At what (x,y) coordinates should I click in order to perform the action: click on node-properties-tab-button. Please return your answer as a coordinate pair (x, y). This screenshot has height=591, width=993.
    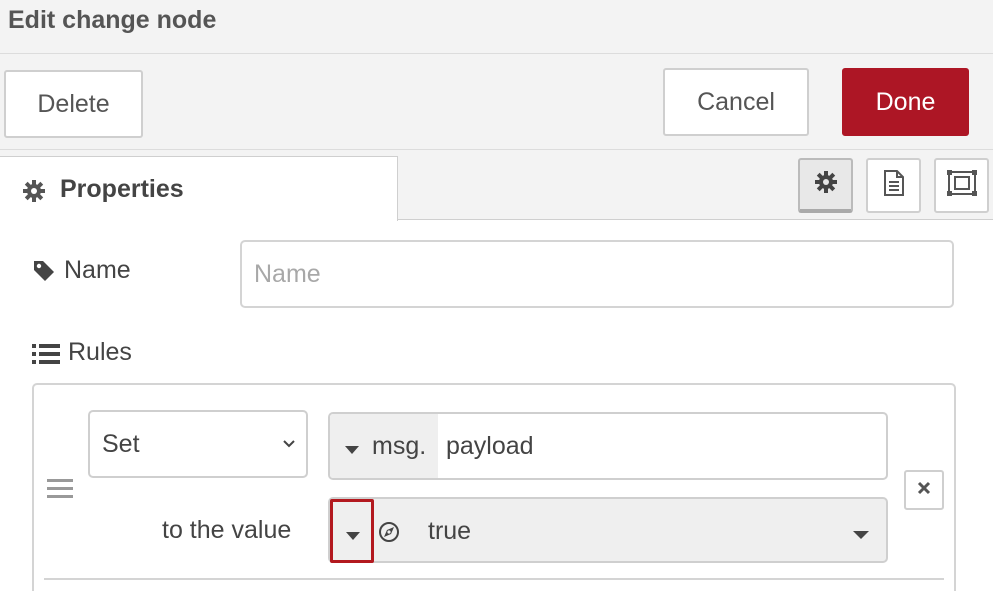
    Looking at the image, I should click on (825, 185).